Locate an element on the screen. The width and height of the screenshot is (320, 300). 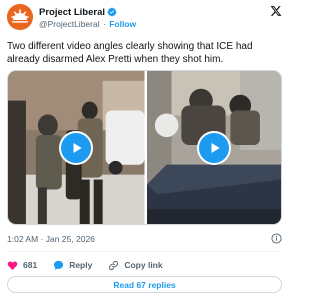
author-handle-row: @ProjectLiberal · Follow is located at coordinates (87, 24).